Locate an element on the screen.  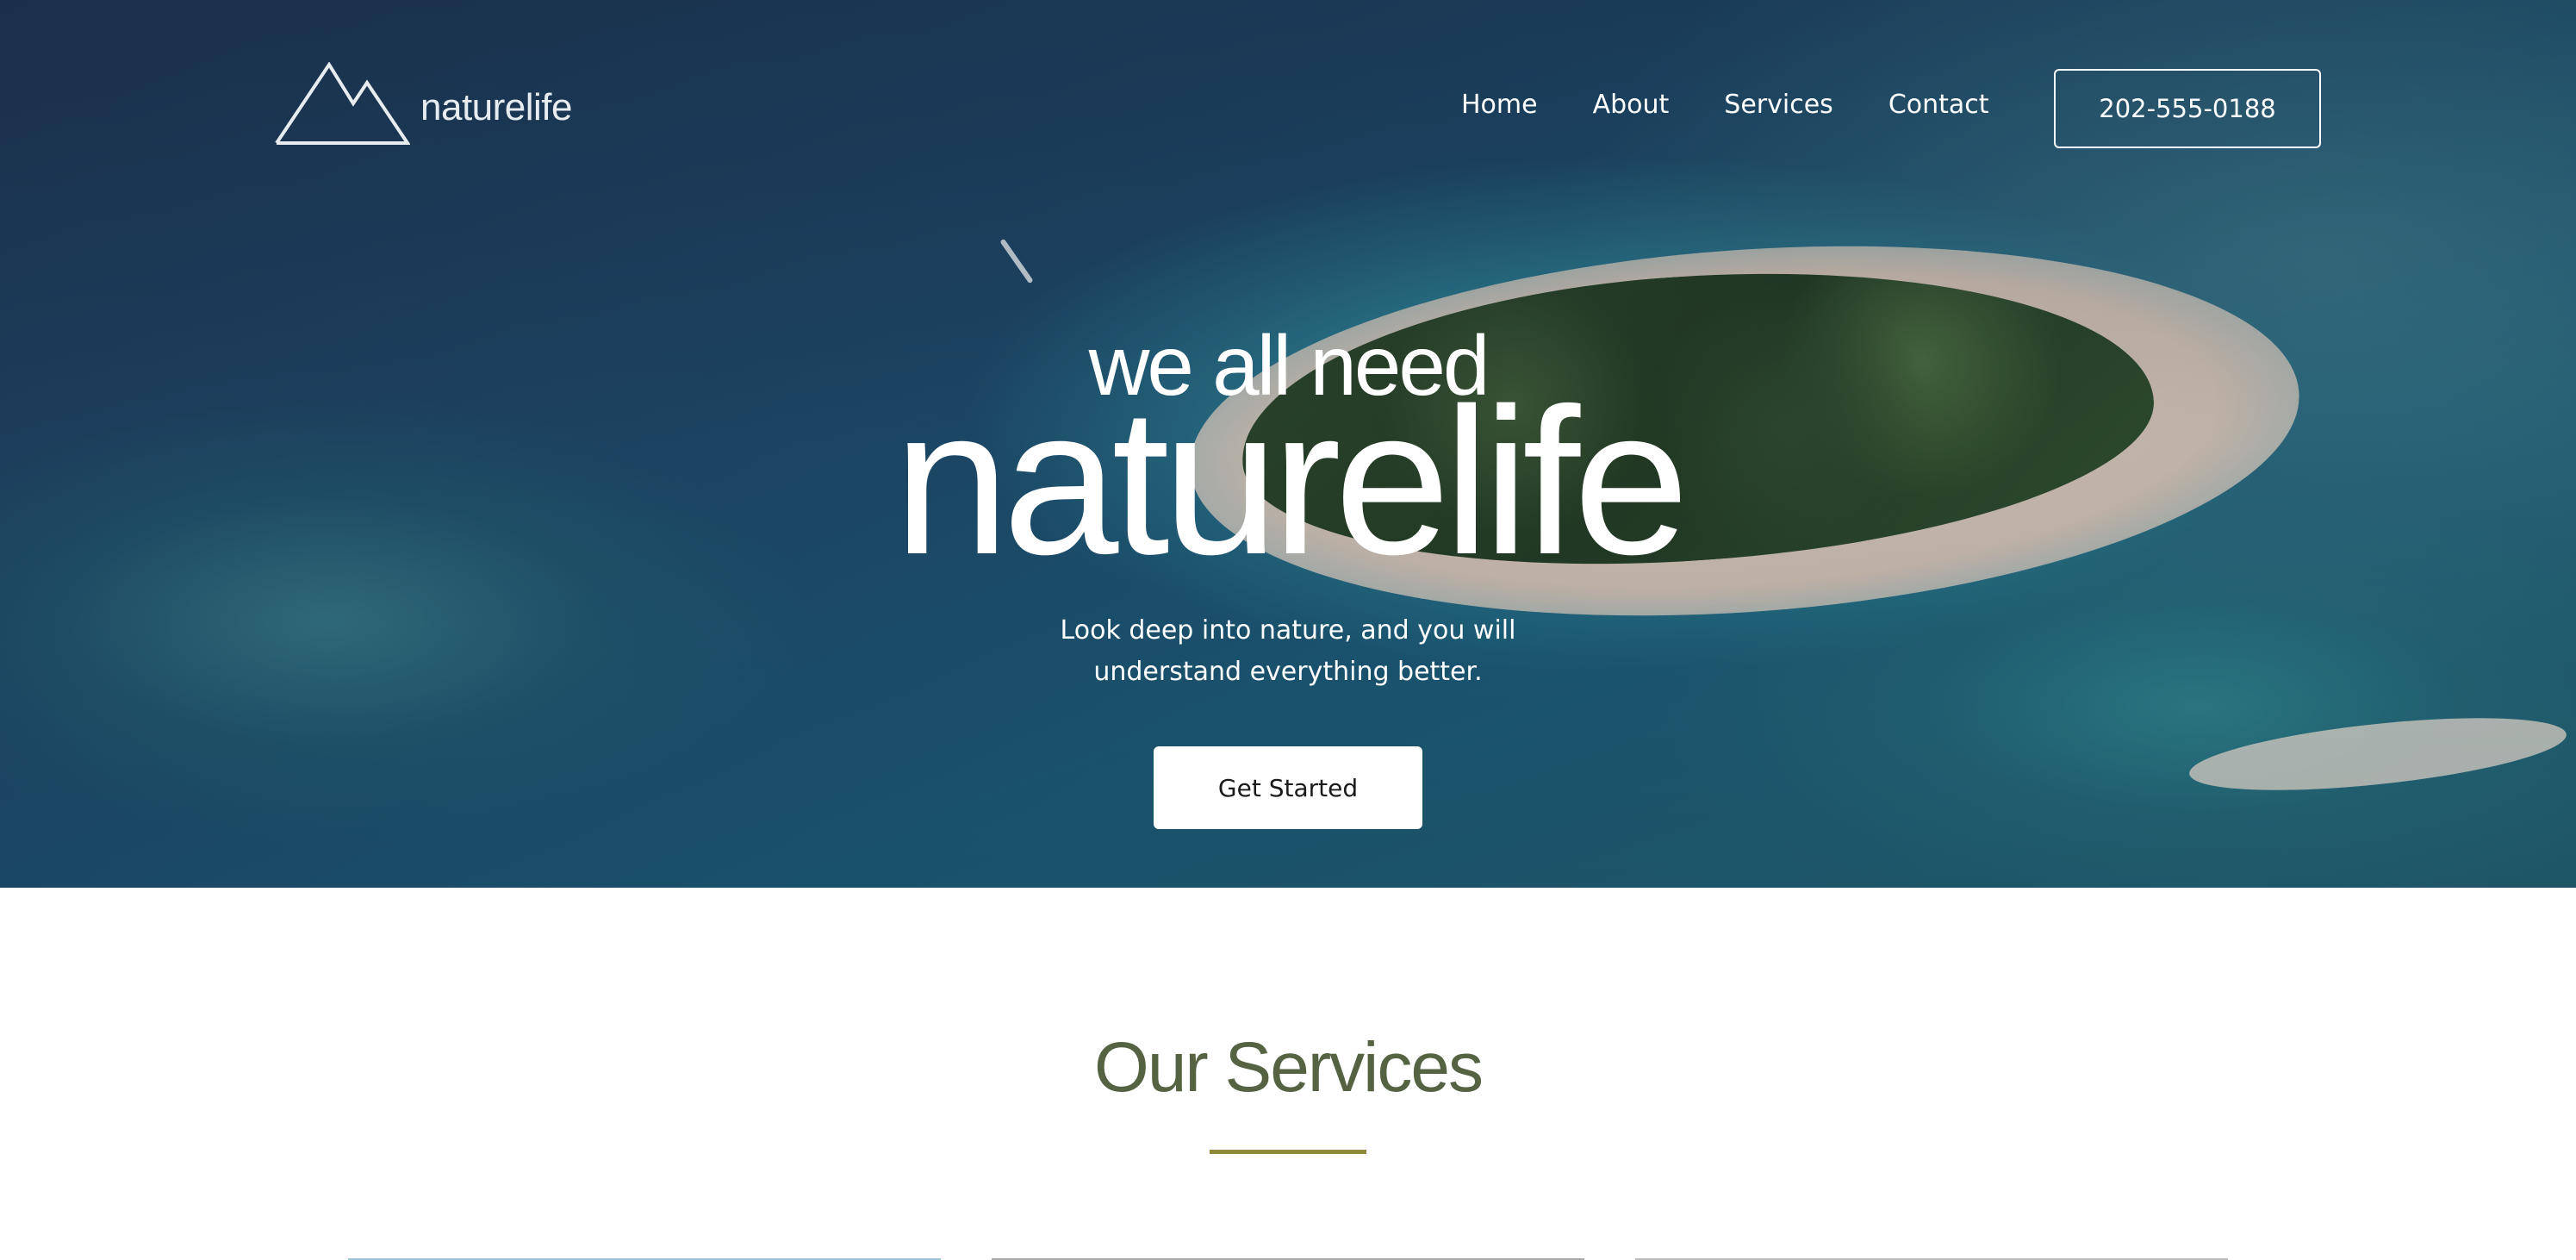
logo-text: naturelife is located at coordinates (497, 107).